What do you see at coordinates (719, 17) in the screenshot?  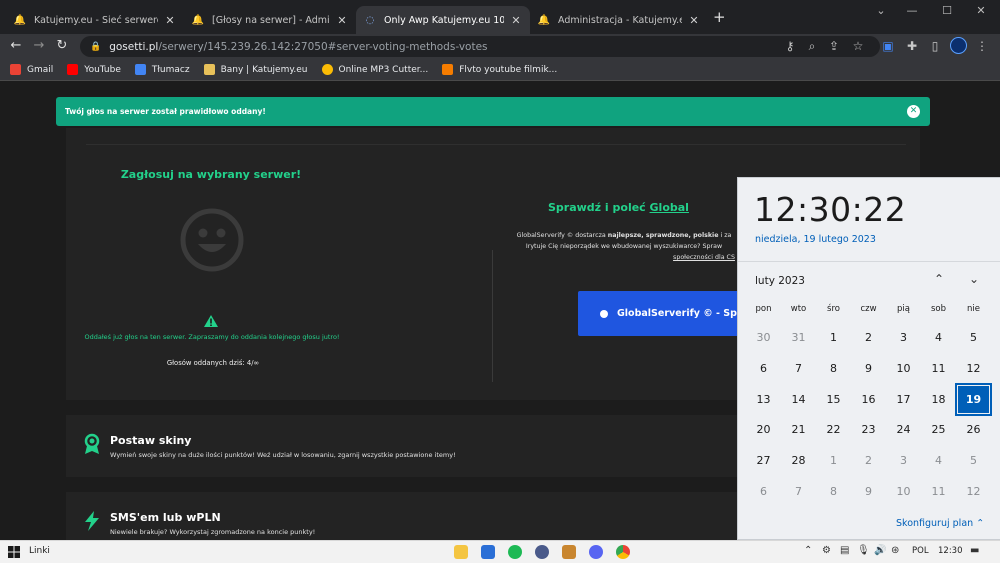 I see `new-tab-button: +` at bounding box center [719, 17].